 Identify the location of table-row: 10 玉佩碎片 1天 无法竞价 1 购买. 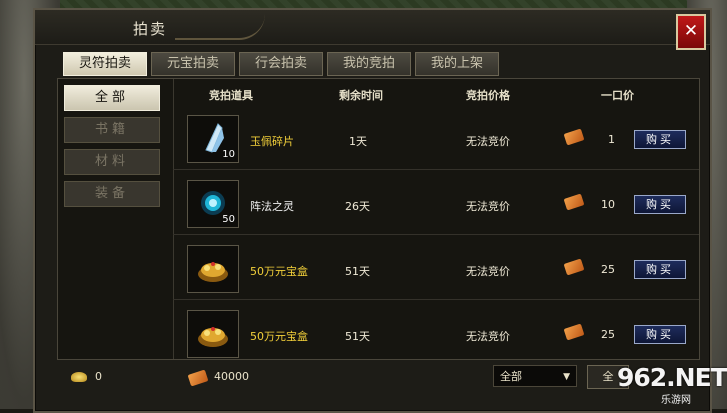
(436, 137).